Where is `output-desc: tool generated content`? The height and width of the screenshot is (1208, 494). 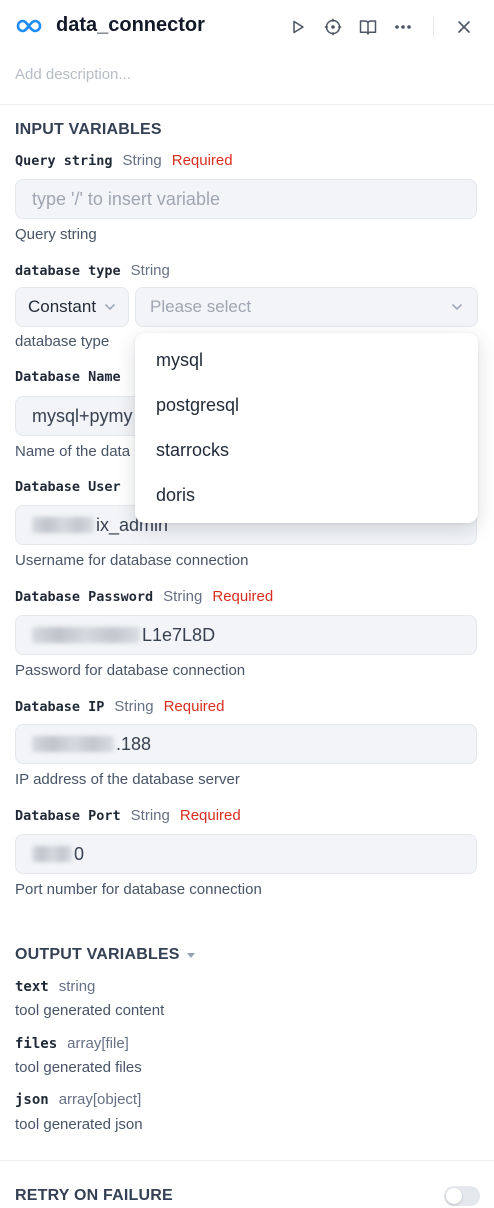
output-desc: tool generated content is located at coordinates (90, 1010).